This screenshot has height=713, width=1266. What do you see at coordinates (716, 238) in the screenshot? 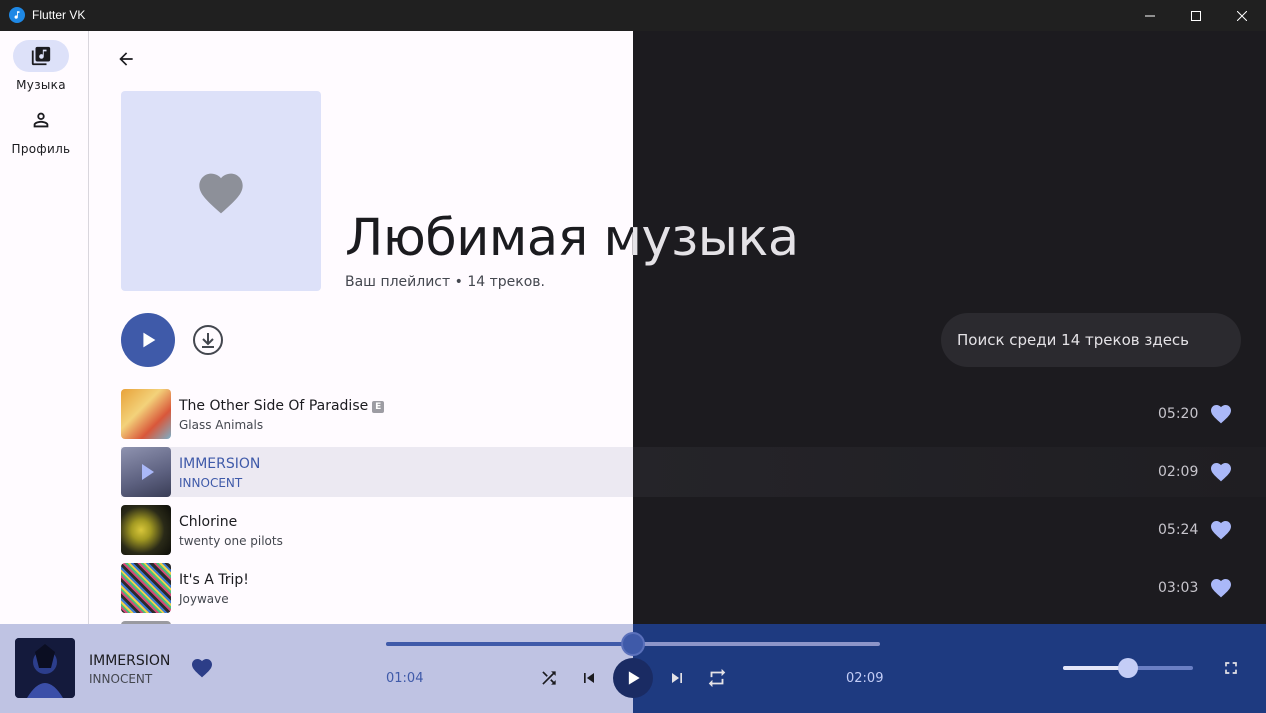
I see `playlist-title-dark: Любимая музыка` at bounding box center [716, 238].